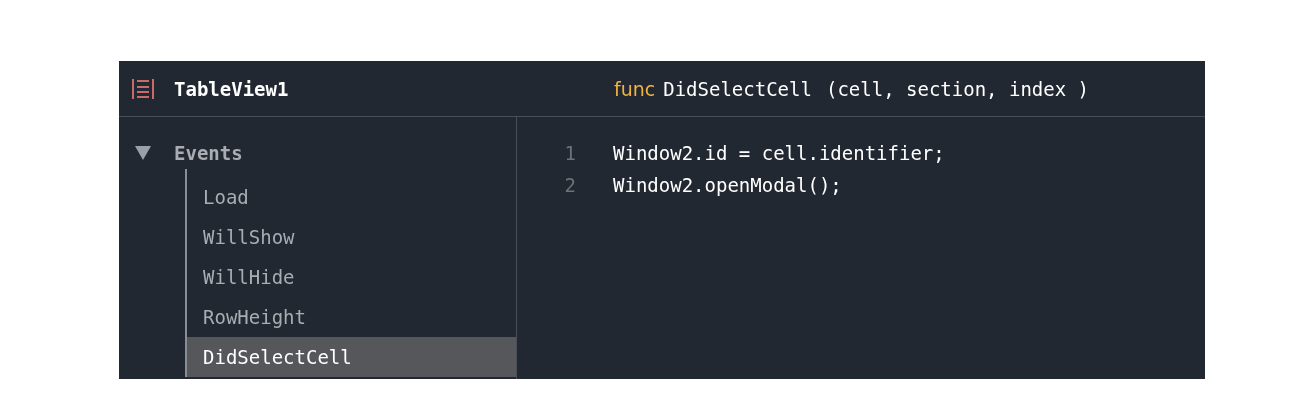  Describe the element at coordinates (351, 357) in the screenshot. I see `event-item: DidSelectCell` at that location.